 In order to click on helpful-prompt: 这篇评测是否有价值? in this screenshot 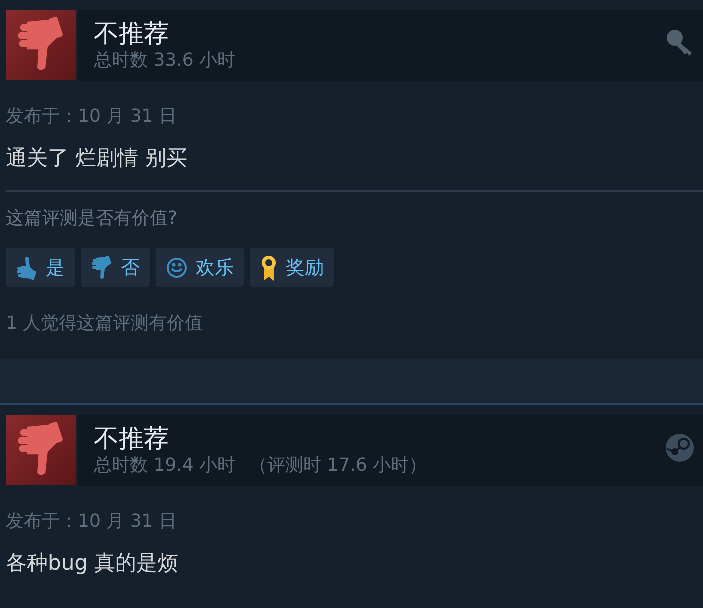, I will do `click(92, 219)`.